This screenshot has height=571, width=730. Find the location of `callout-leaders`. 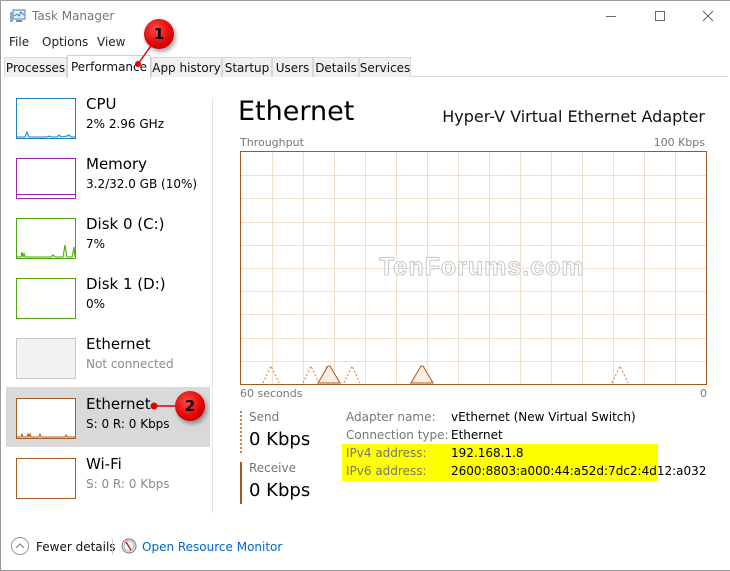

callout-leaders is located at coordinates (155, 226).